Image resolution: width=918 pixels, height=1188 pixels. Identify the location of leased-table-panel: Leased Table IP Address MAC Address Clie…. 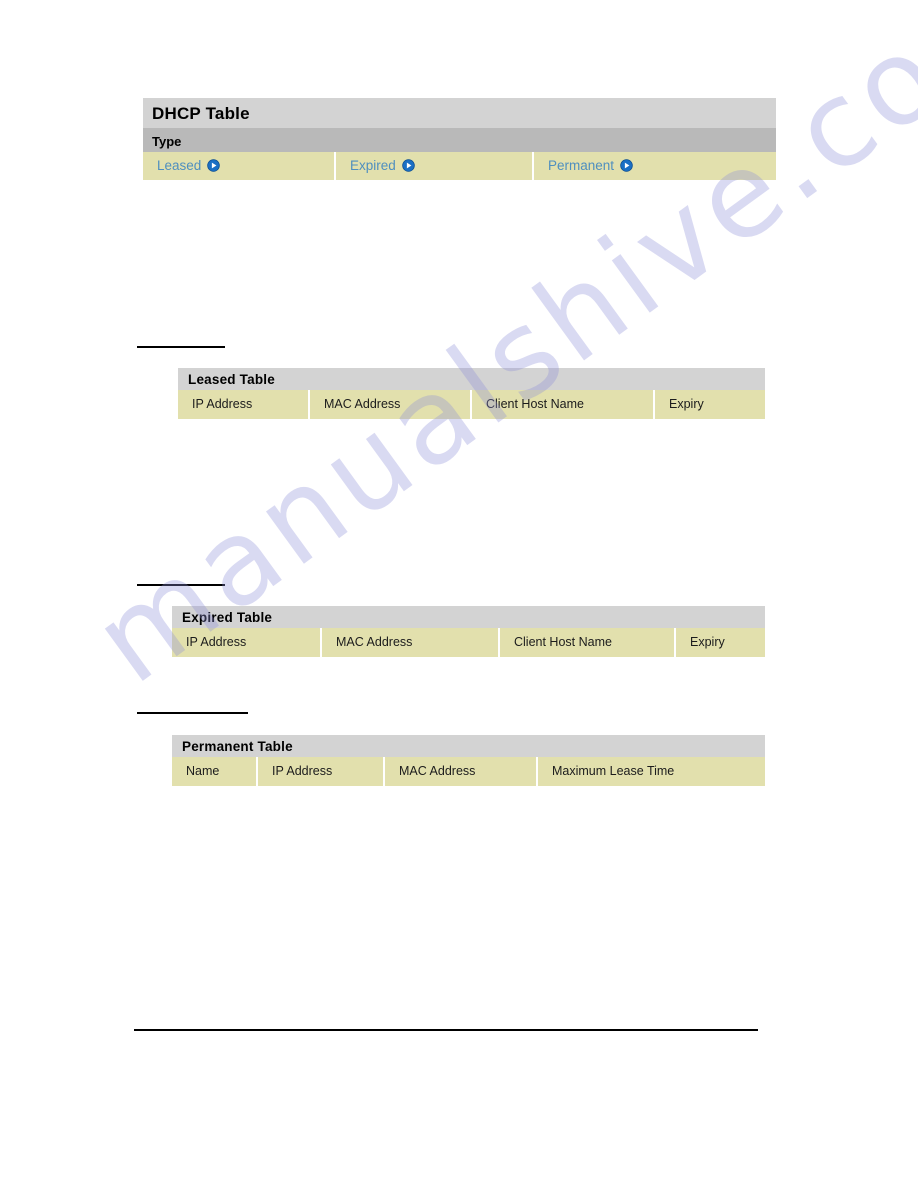
(471, 393).